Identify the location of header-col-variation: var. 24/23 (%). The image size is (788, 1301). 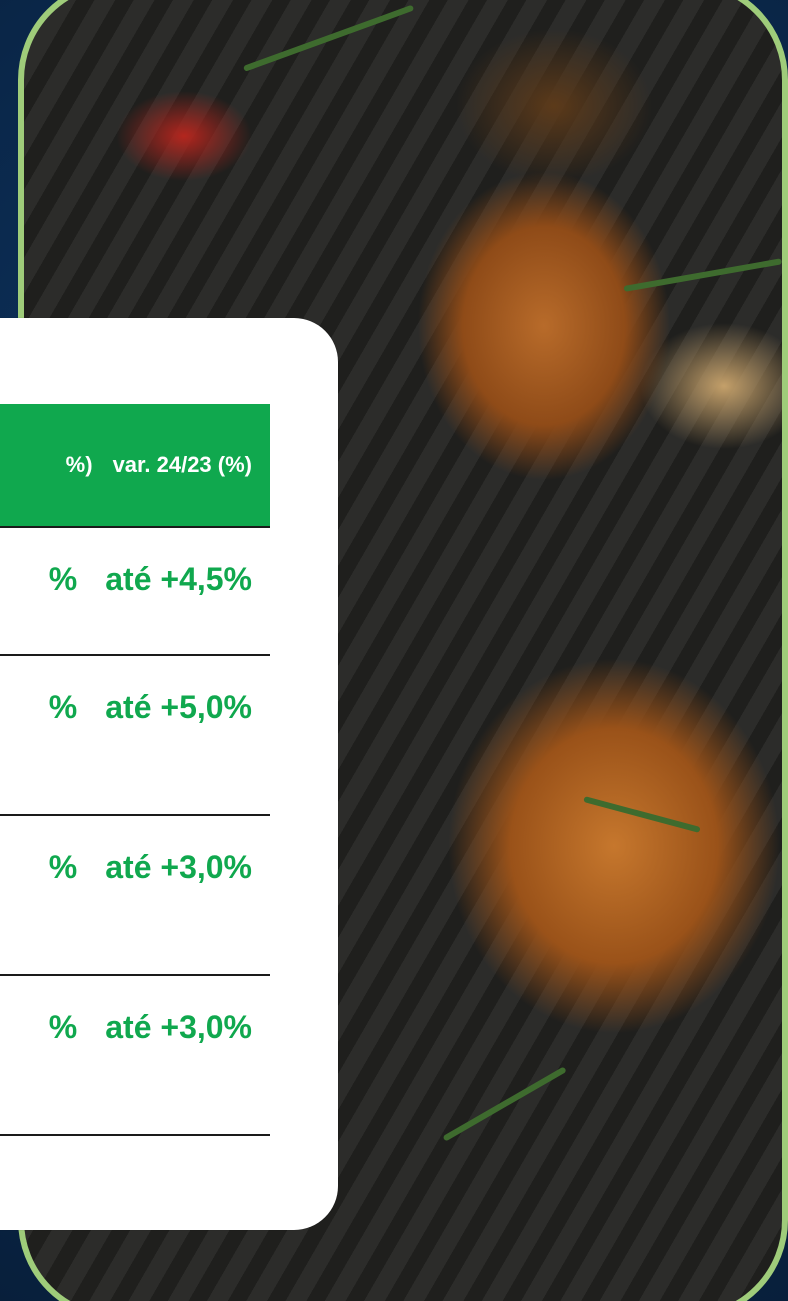
(182, 464).